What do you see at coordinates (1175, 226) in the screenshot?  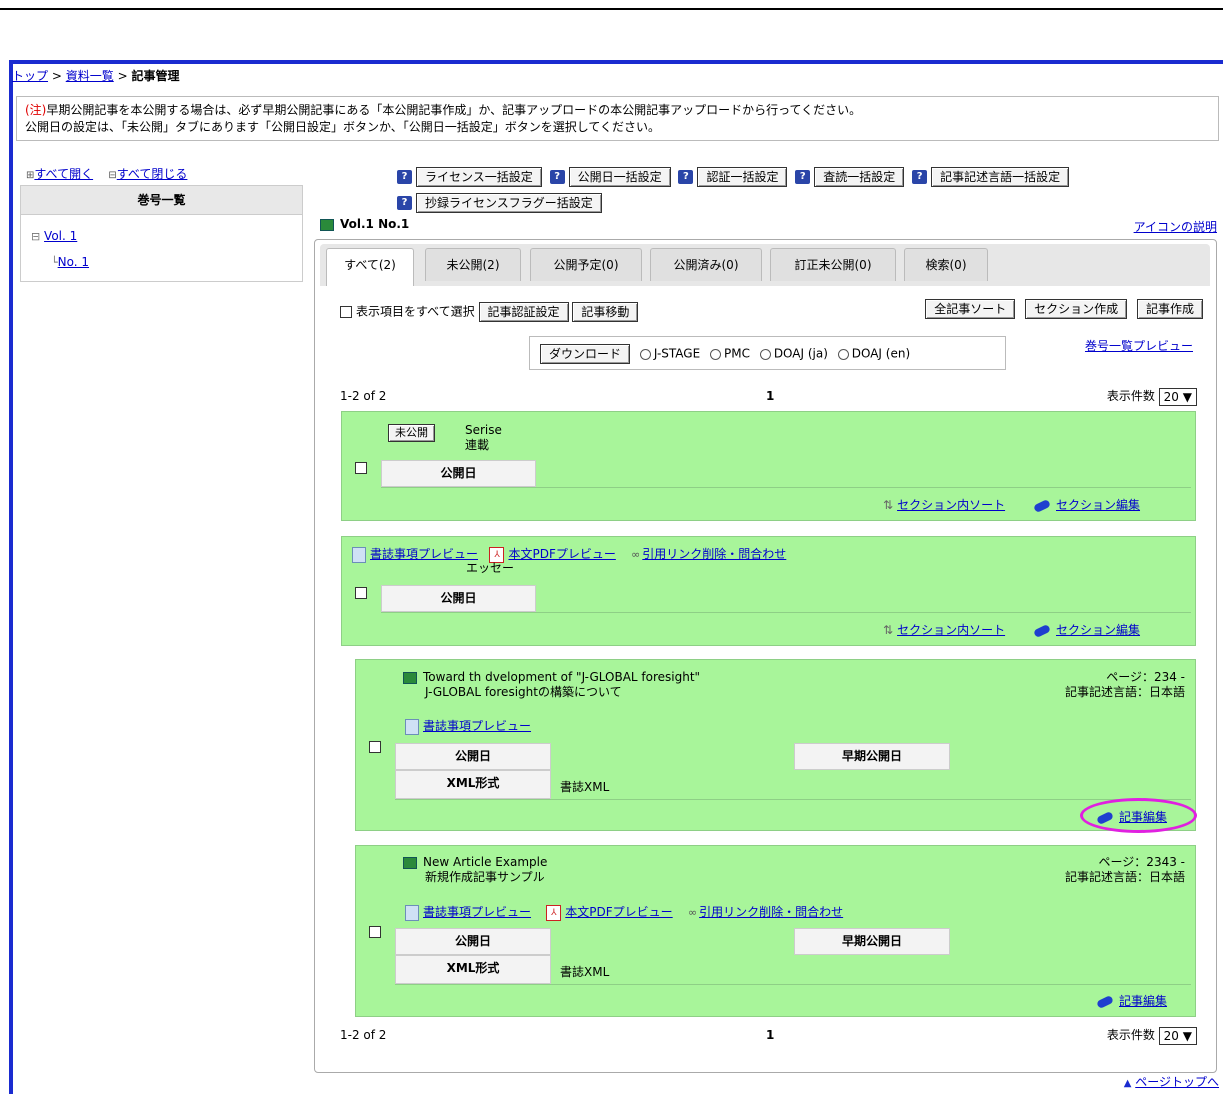 I see `icon-description-link: アイコンの説明` at bounding box center [1175, 226].